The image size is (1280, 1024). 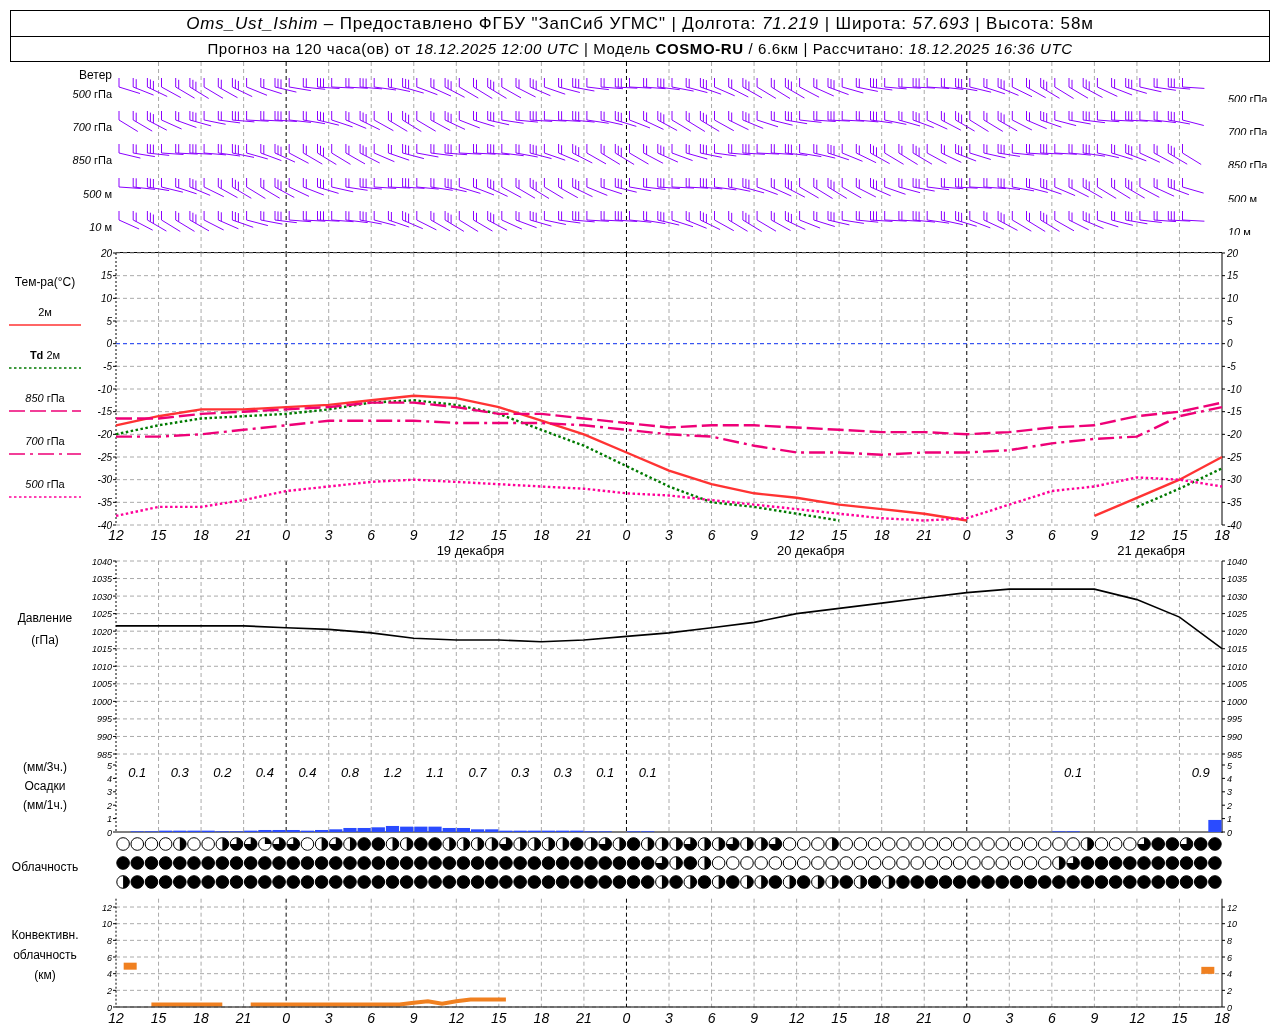 I want to click on precipitation-bar, so click(x=1215, y=825).